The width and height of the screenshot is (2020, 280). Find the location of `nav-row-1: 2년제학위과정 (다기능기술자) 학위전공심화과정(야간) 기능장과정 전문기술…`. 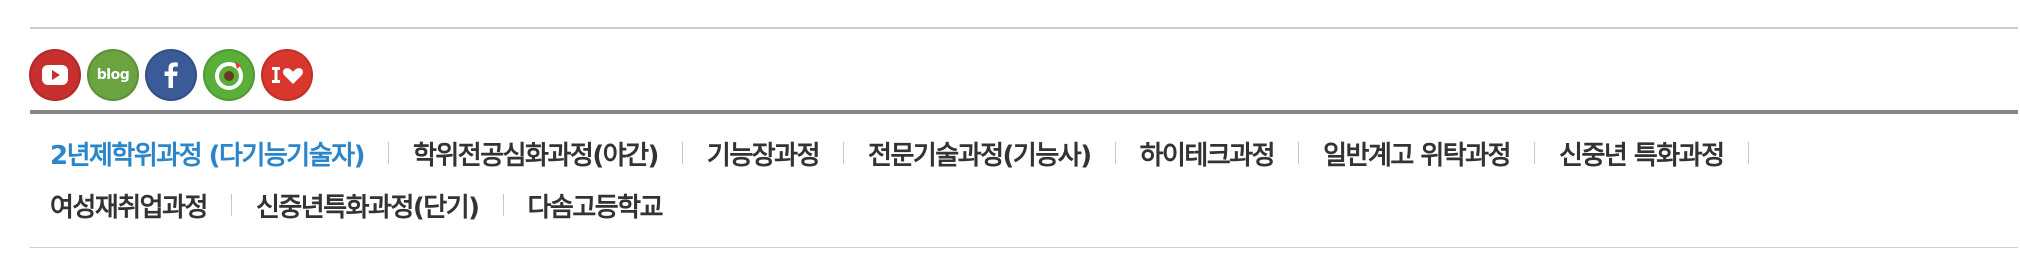

nav-row-1: 2년제학위과정 (다기능기술자) 학위전공심화과정(야간) 기능장과정 전문기술… is located at coordinates (1020, 153).